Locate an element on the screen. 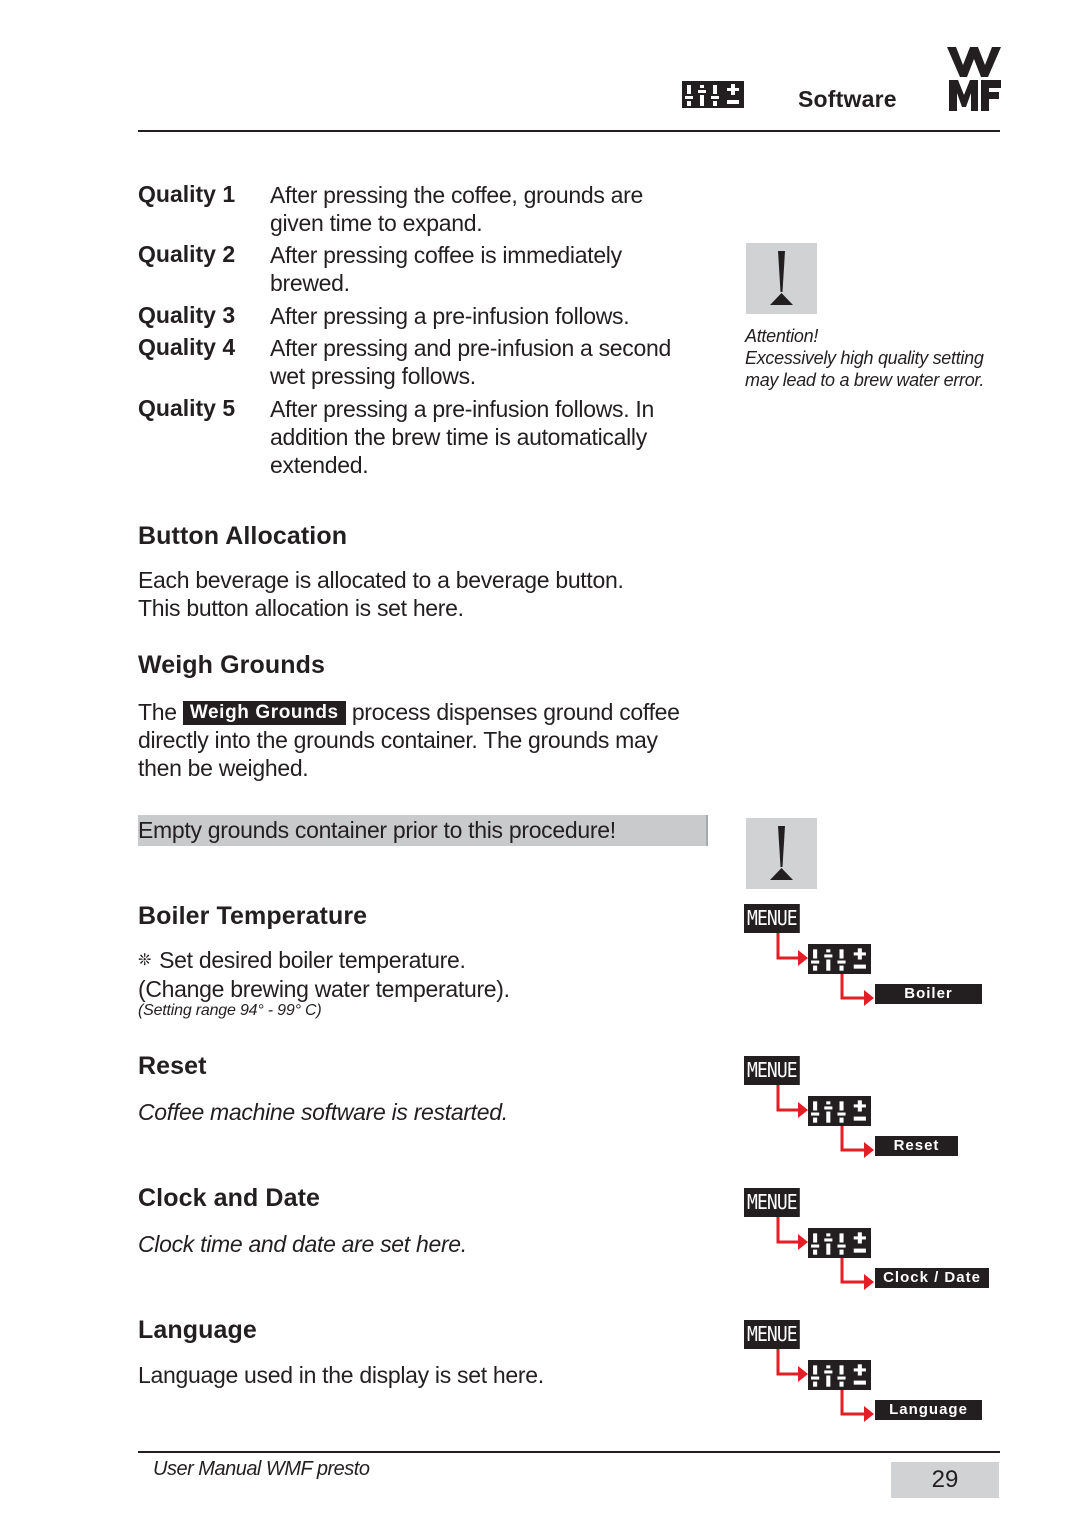 This screenshot has width=1080, height=1532. weigh-grounds-heading: Weigh Grounds is located at coordinates (231, 665).